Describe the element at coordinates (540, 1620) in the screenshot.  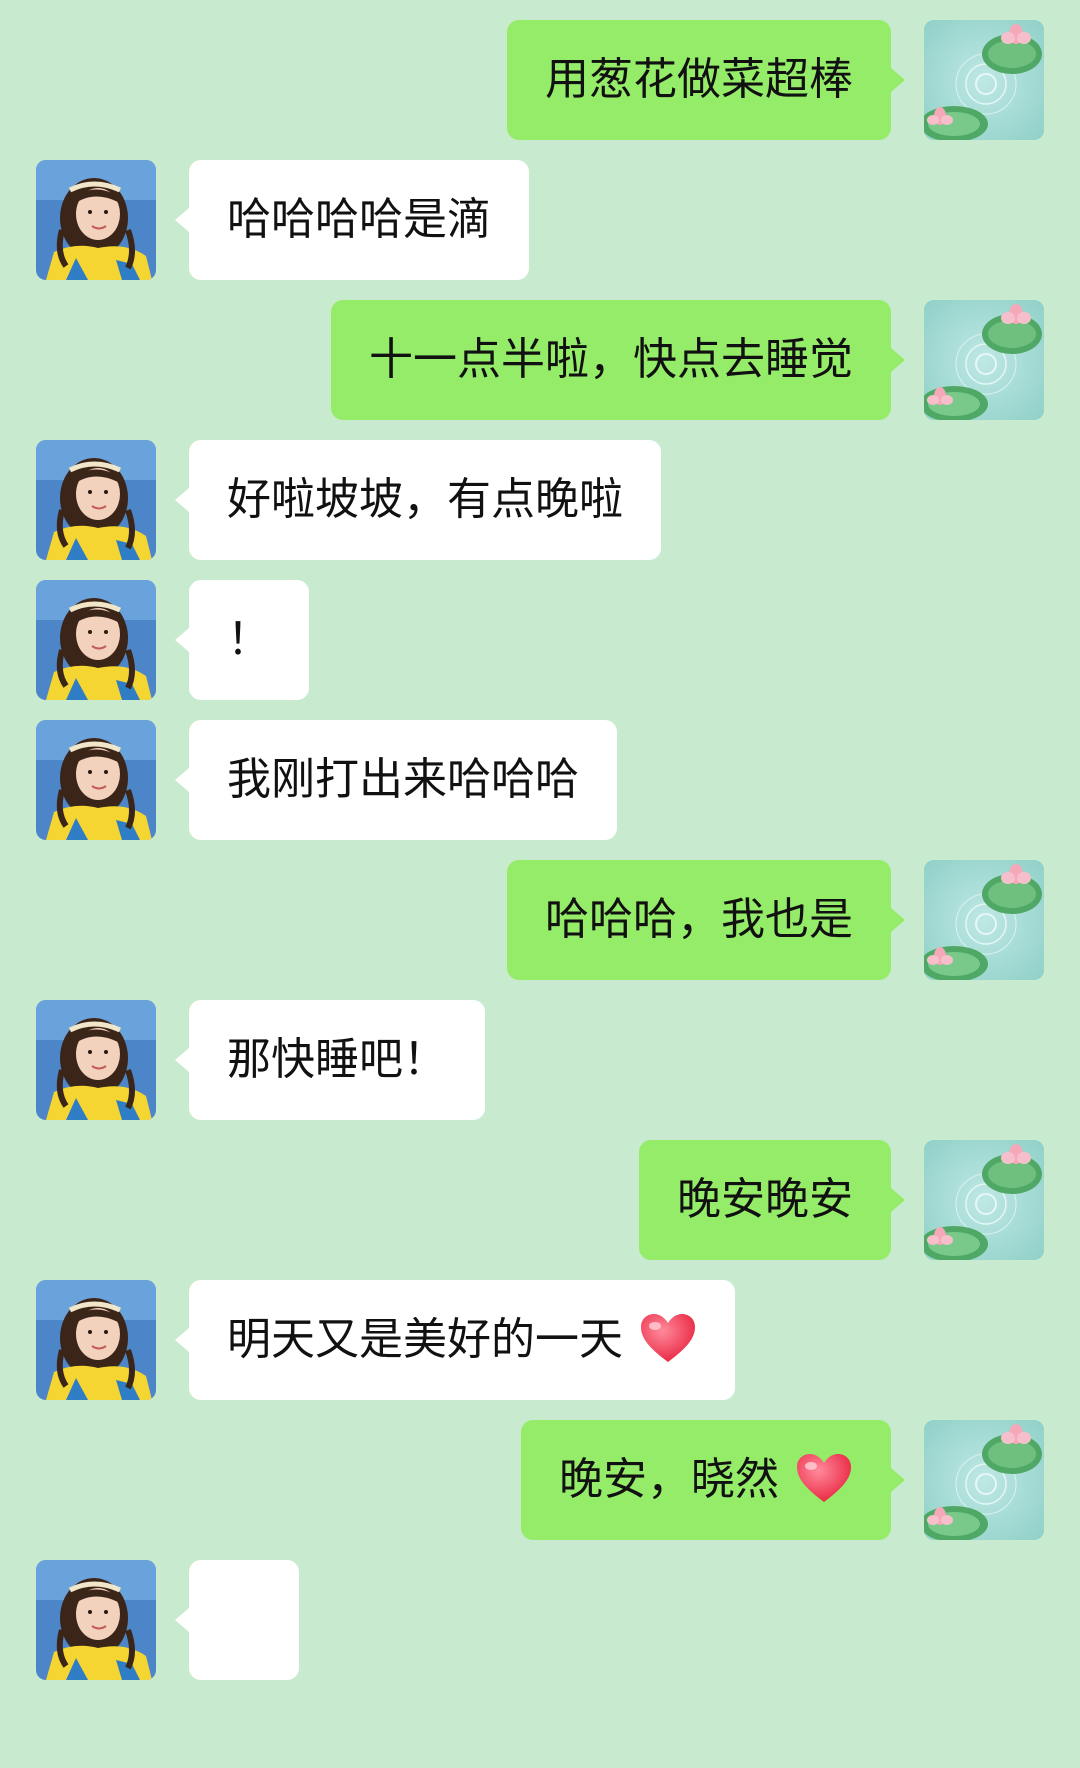
I see `message-row-received` at that location.